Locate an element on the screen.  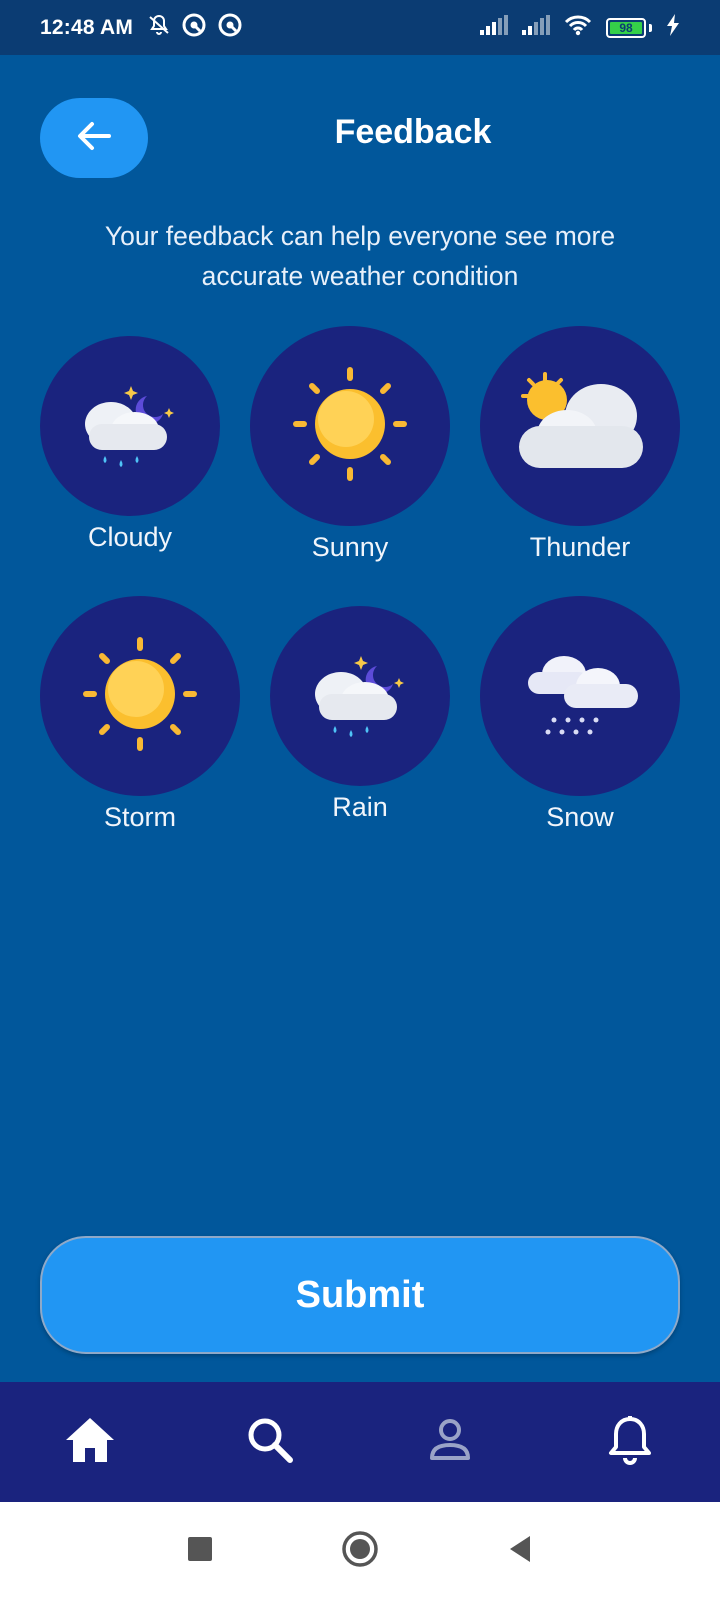
weather-label: Rain is located at coordinates (360, 807).